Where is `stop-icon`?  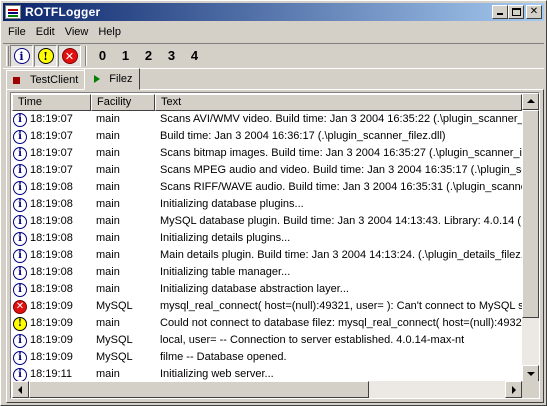
stop-icon is located at coordinates (16, 80).